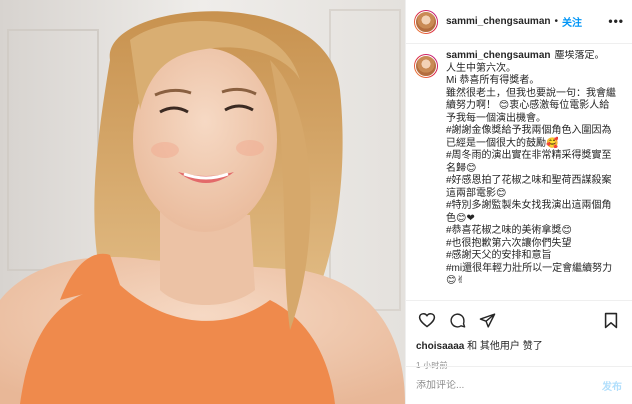 The width and height of the screenshot is (632, 404). What do you see at coordinates (519, 320) in the screenshot?
I see `action-icons` at bounding box center [519, 320].